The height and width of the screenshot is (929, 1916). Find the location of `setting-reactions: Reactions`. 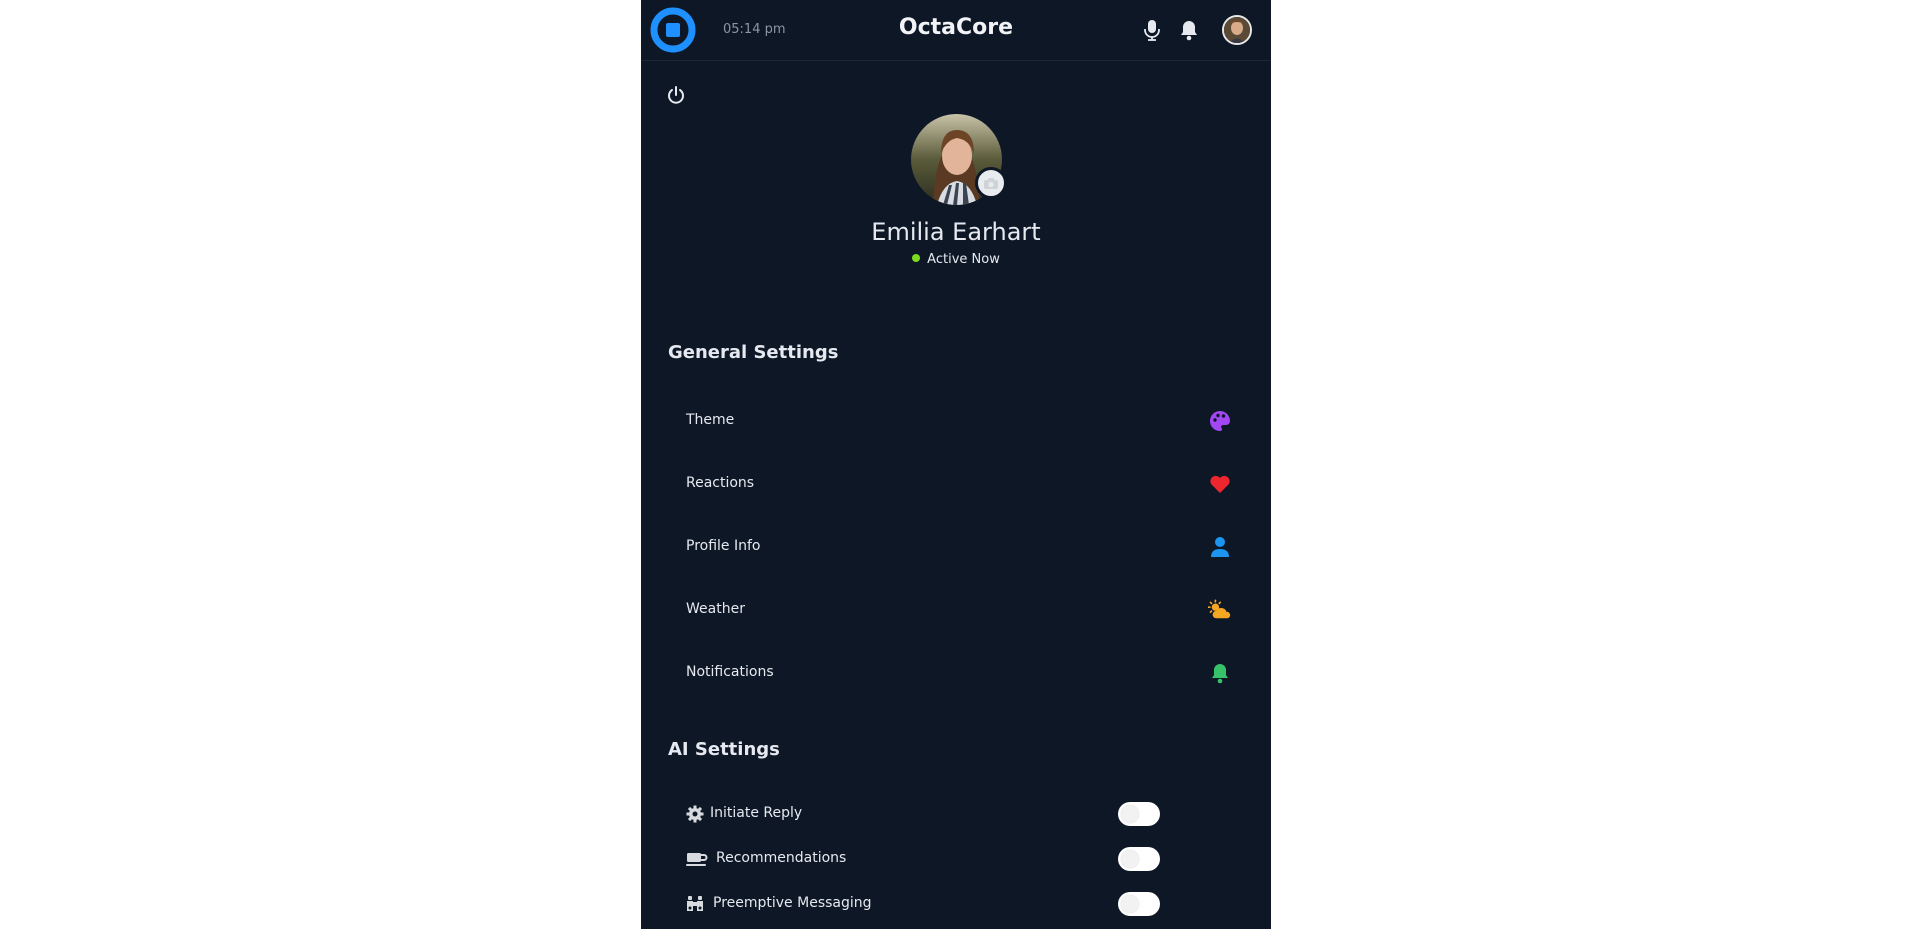

setting-reactions: Reactions is located at coordinates (956, 484).